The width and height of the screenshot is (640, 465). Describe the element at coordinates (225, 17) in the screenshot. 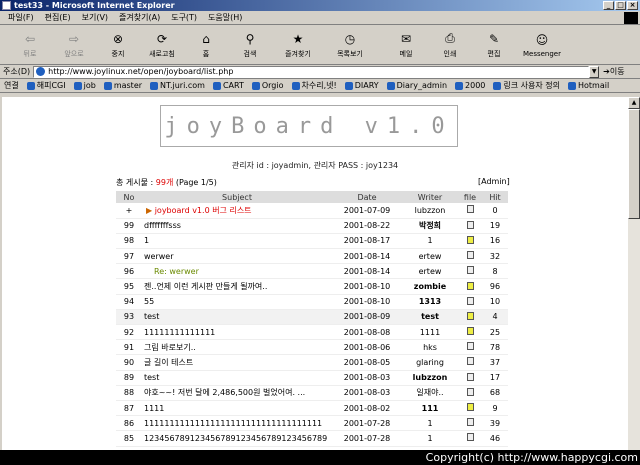

I see `menu-help: 도움말(H)` at that location.